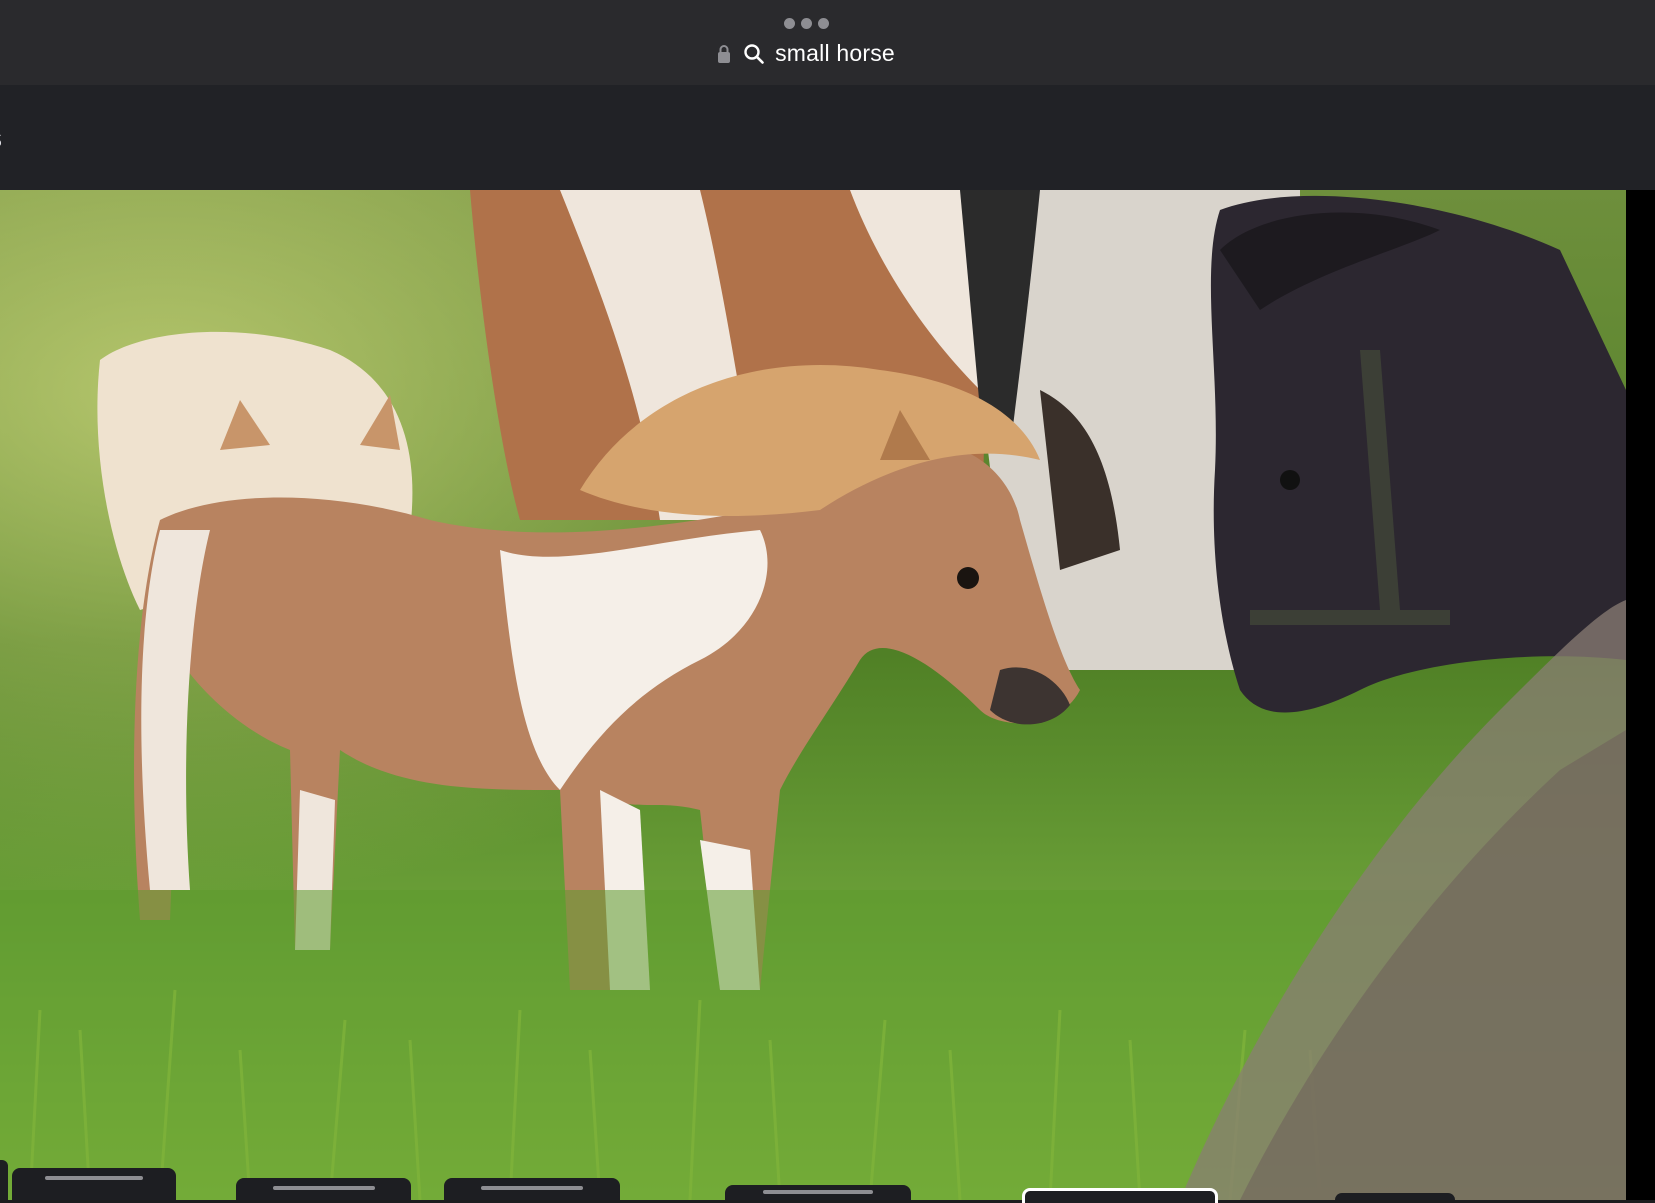  Describe the element at coordinates (1640, 695) in the screenshot. I see `viewer-edge` at that location.